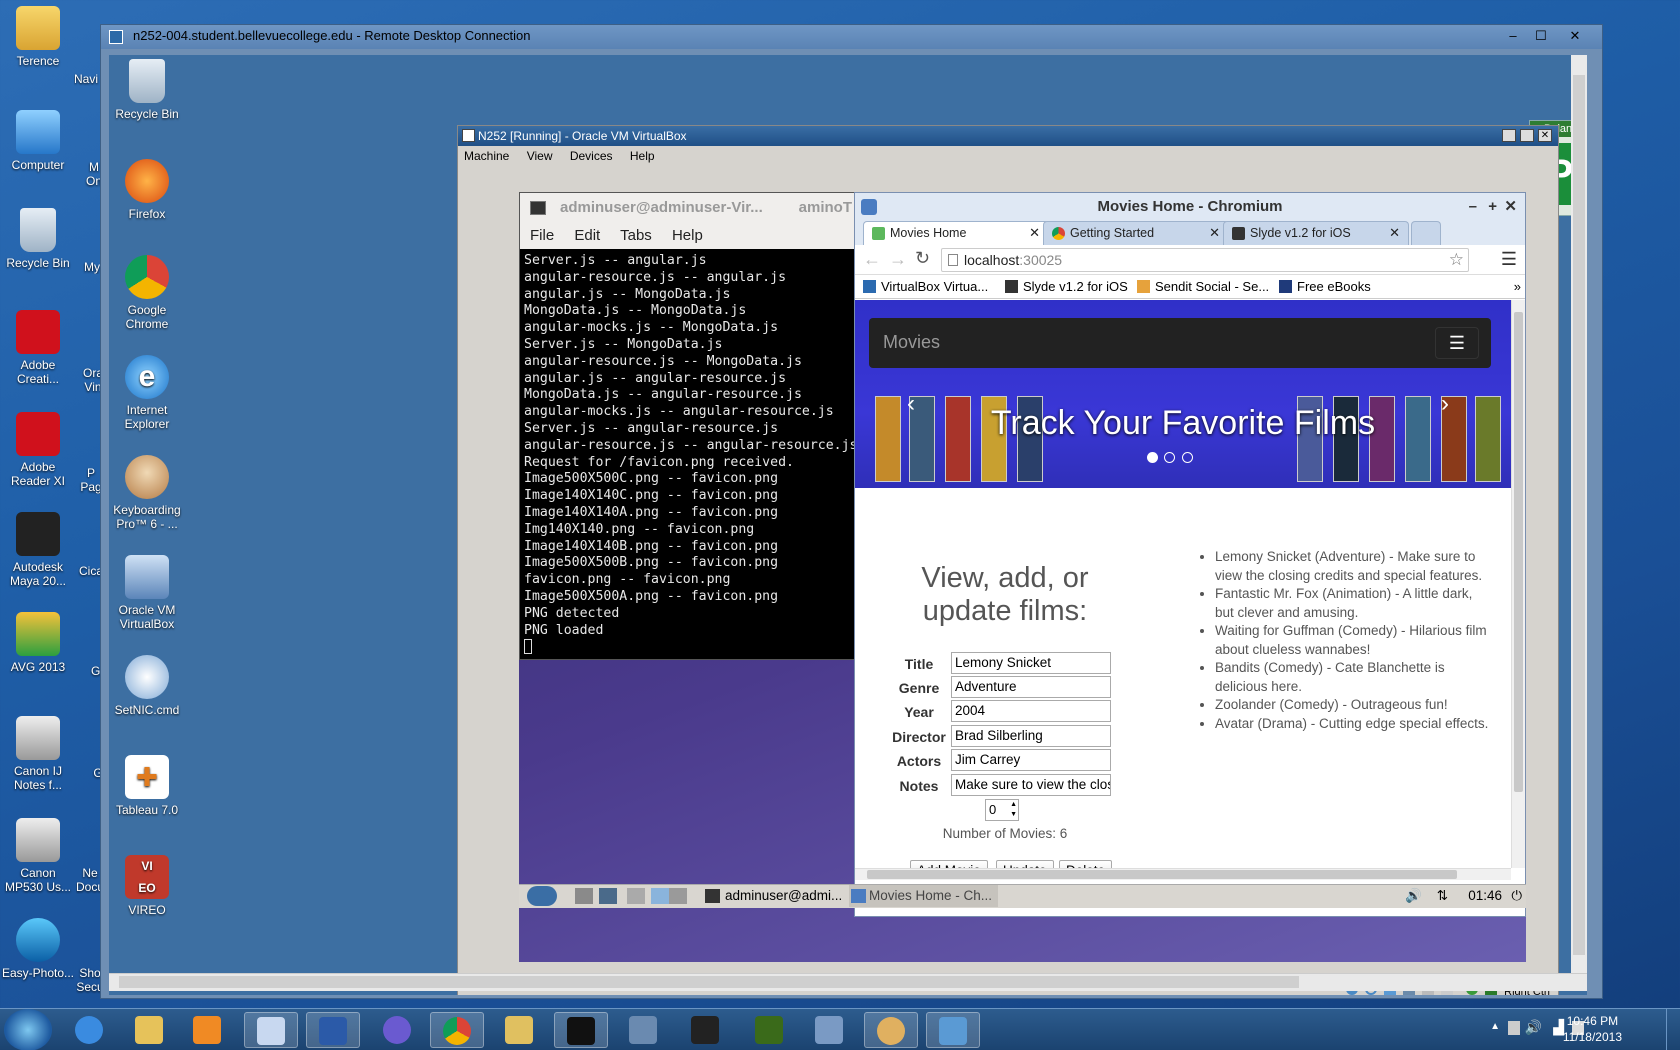 The height and width of the screenshot is (1050, 1680). What do you see at coordinates (1516, 896) in the screenshot?
I see `power-icon: ⏻` at bounding box center [1516, 896].